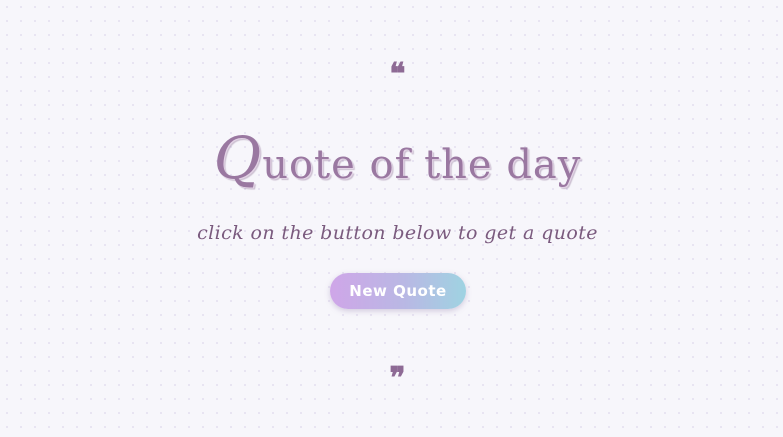  What do you see at coordinates (397, 74) in the screenshot?
I see `open-quote-icon: ❝` at bounding box center [397, 74].